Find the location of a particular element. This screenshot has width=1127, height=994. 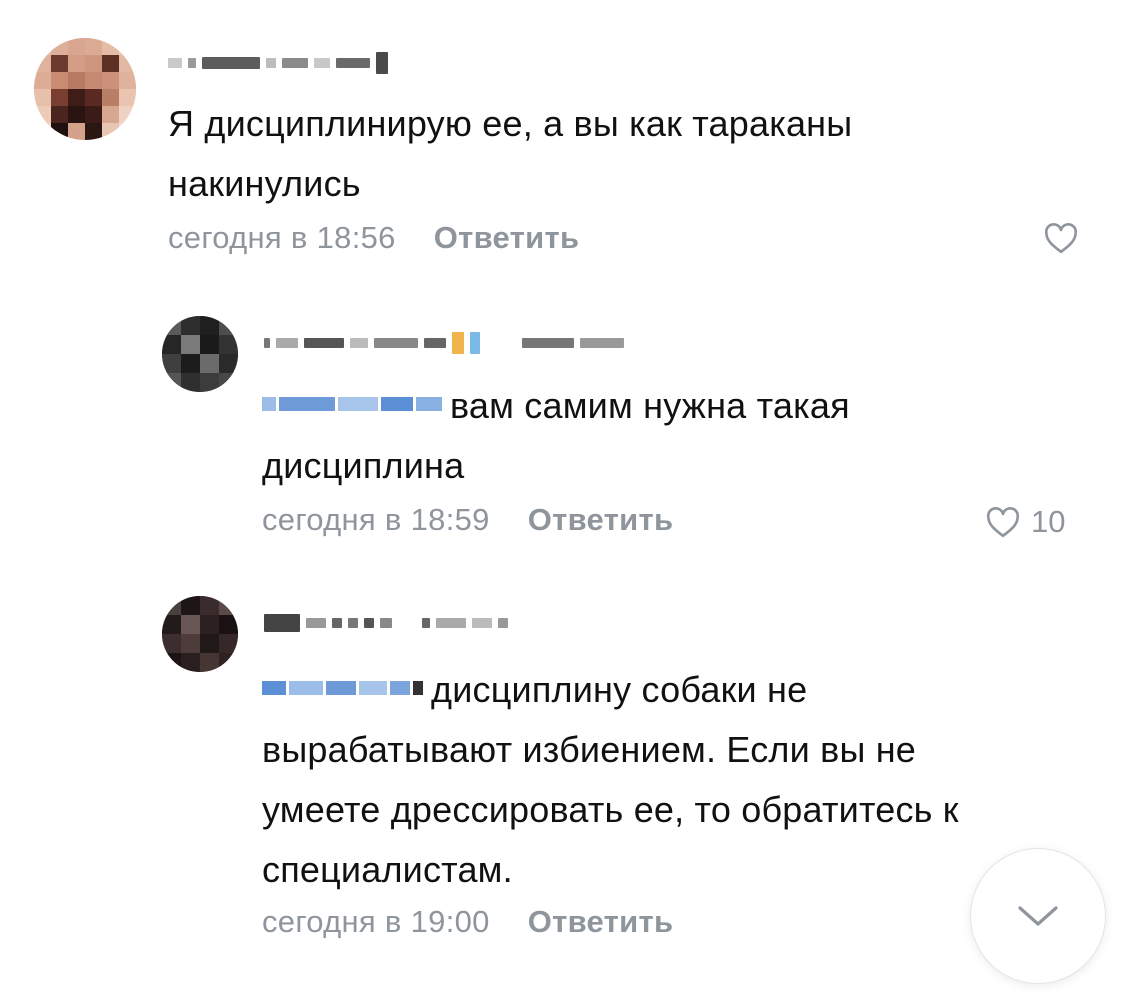

like-count: 10 is located at coordinates (1048, 521).